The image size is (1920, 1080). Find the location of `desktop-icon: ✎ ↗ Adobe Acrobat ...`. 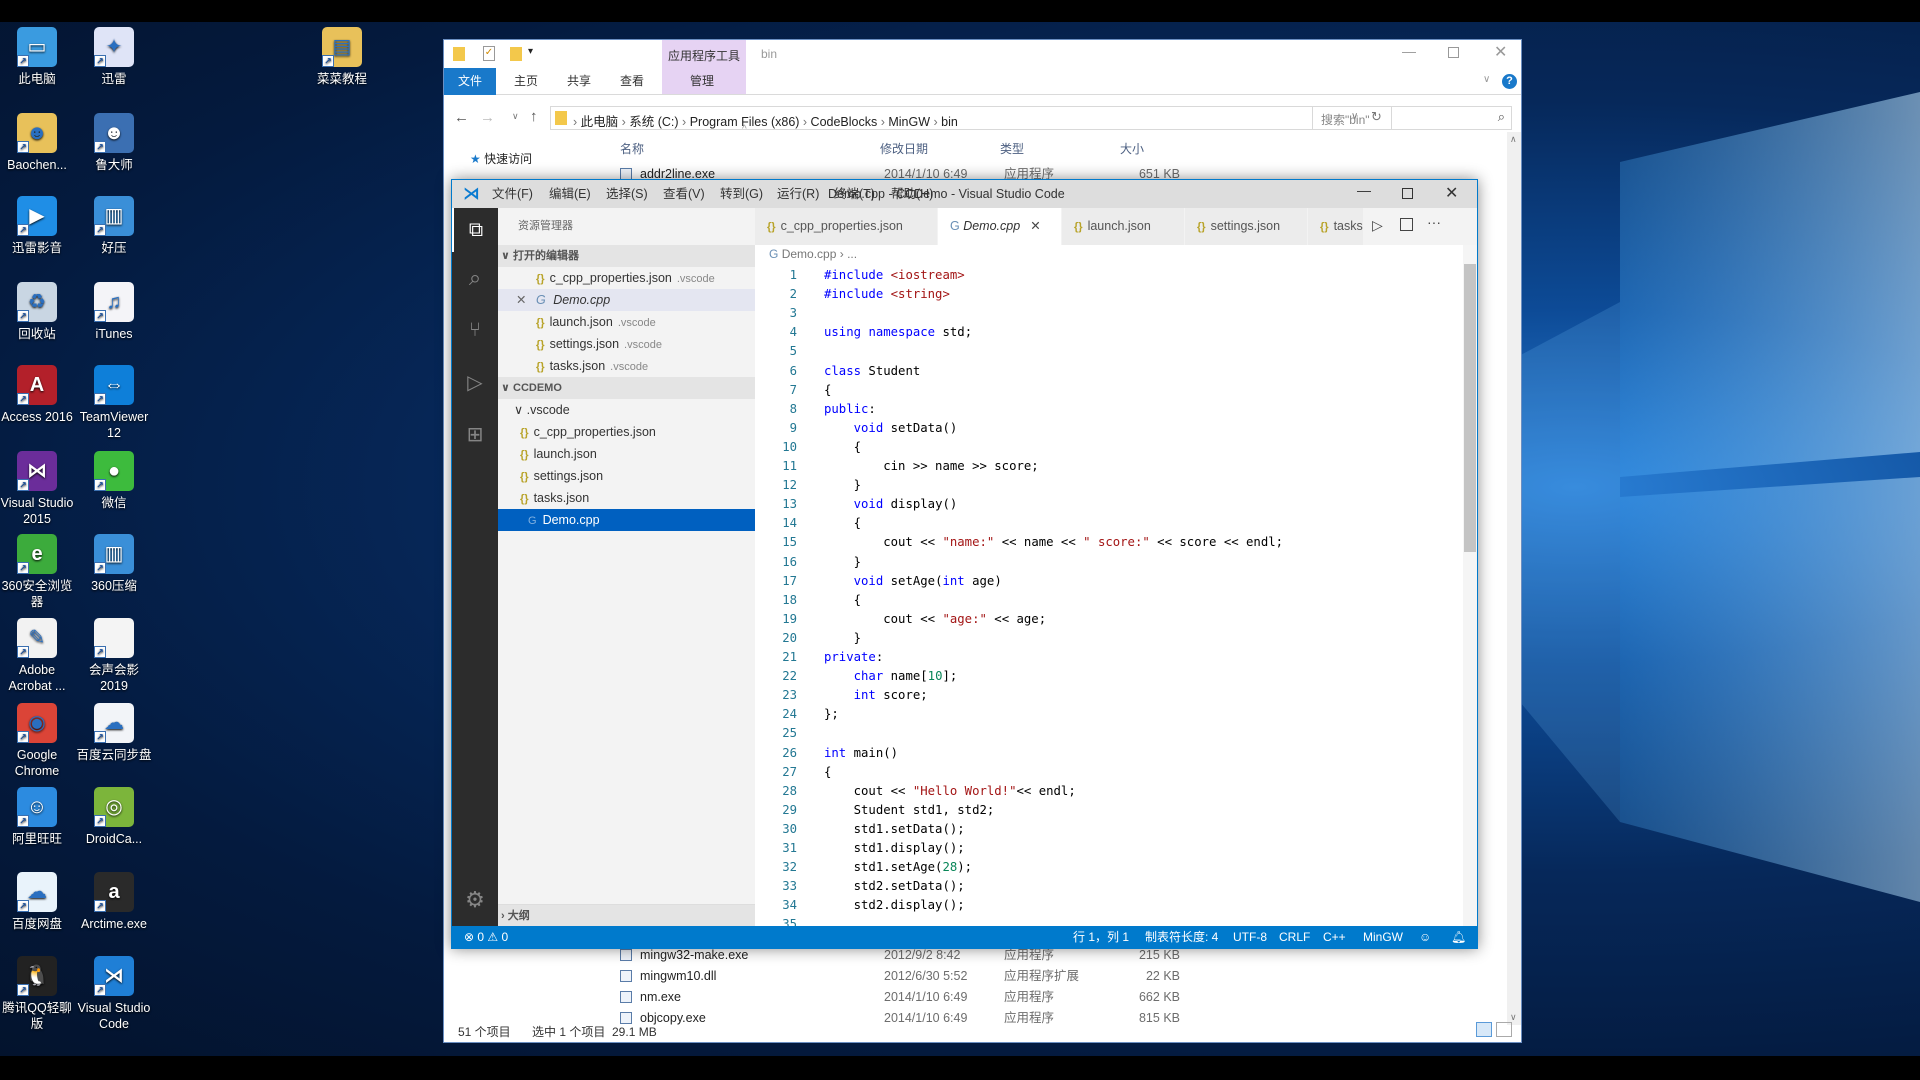

desktop-icon: ✎ ↗ Adobe Acrobat ... is located at coordinates (38, 656).